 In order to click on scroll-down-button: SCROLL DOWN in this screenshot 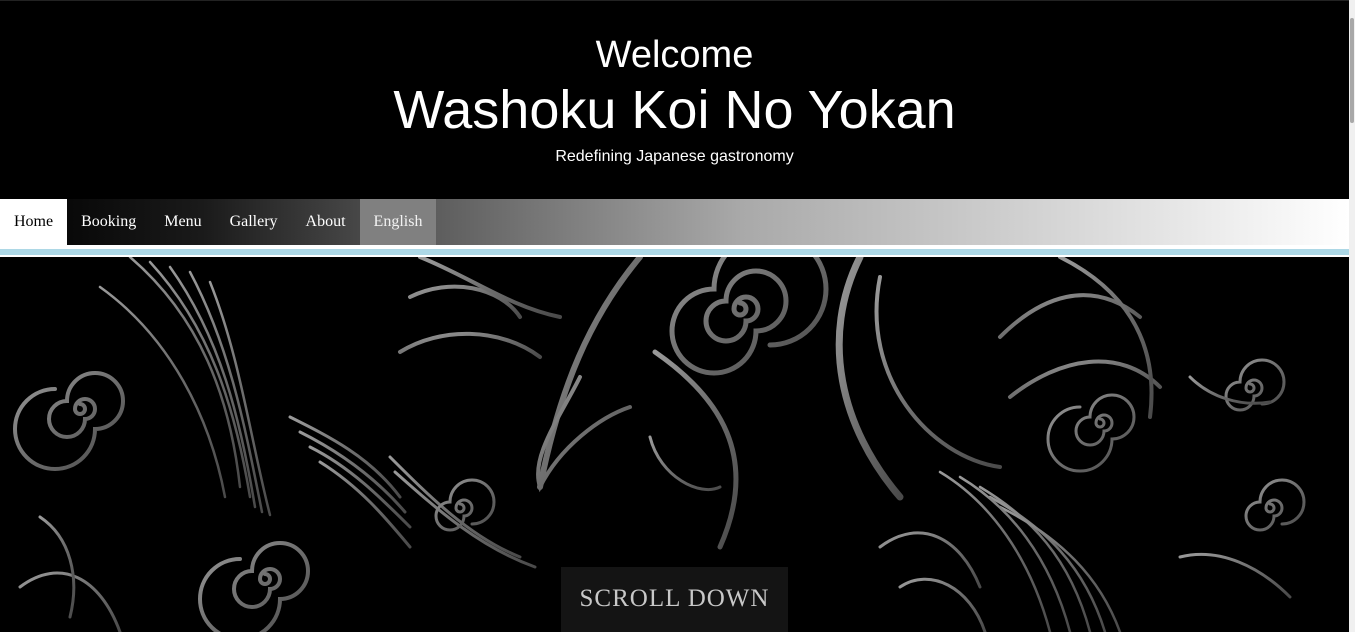, I will do `click(674, 599)`.